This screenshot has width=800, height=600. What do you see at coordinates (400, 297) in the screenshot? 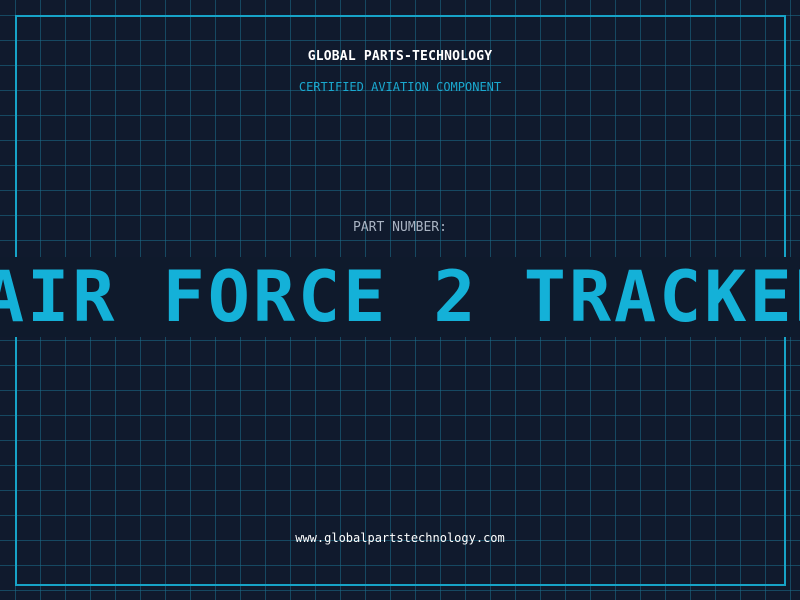
I see `part-number-value: AIR FORCE 2 TRACKER` at bounding box center [400, 297].